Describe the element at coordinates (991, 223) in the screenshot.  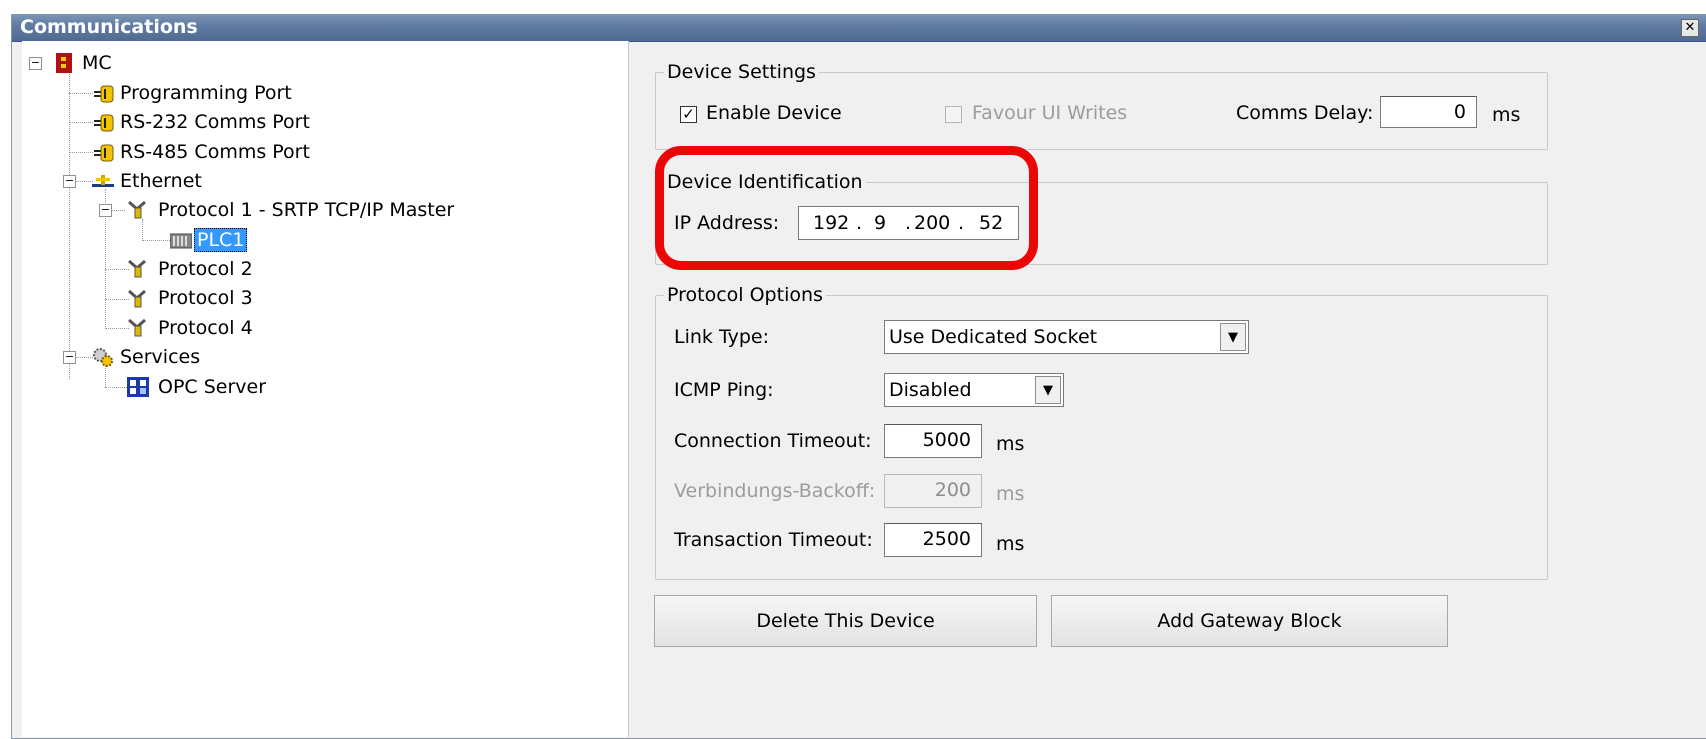
I see `ip-octet-4: 52` at that location.